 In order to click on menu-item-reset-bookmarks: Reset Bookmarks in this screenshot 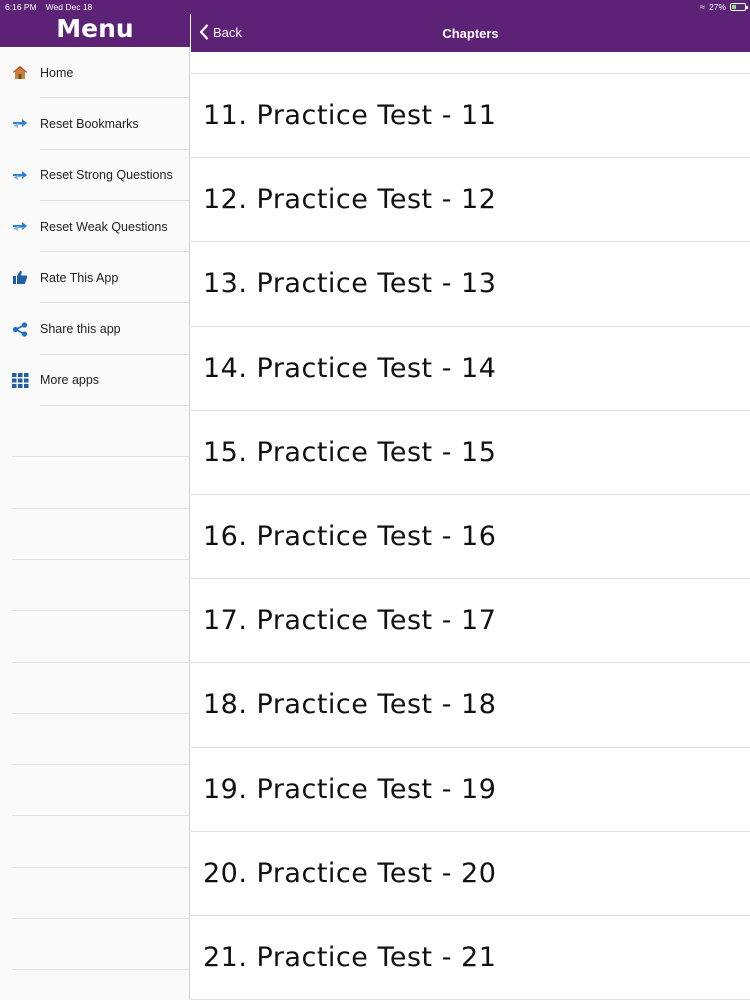, I will do `click(95, 124)`.